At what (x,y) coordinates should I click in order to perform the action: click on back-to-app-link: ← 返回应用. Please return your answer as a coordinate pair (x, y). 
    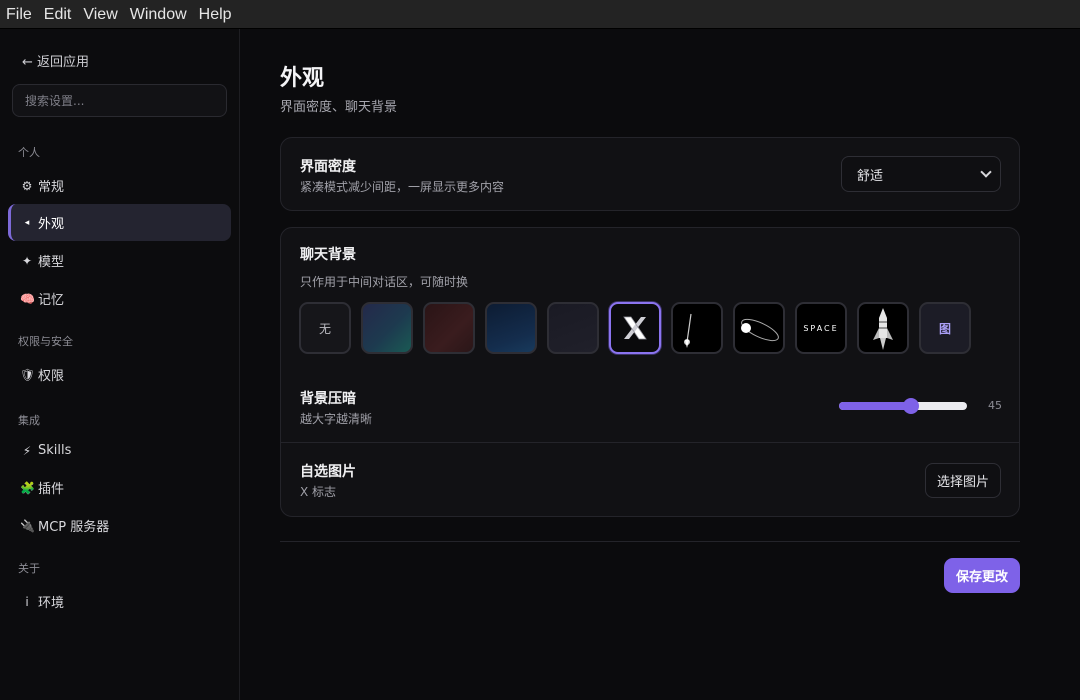
    Looking at the image, I should click on (55, 60).